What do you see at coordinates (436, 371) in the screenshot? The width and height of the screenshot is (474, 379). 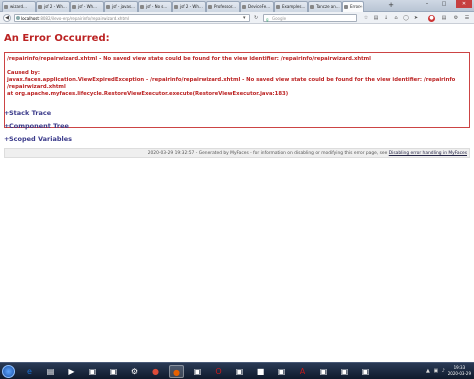 I see `system-tray-icons: ▲ ▣ ♪` at bounding box center [436, 371].